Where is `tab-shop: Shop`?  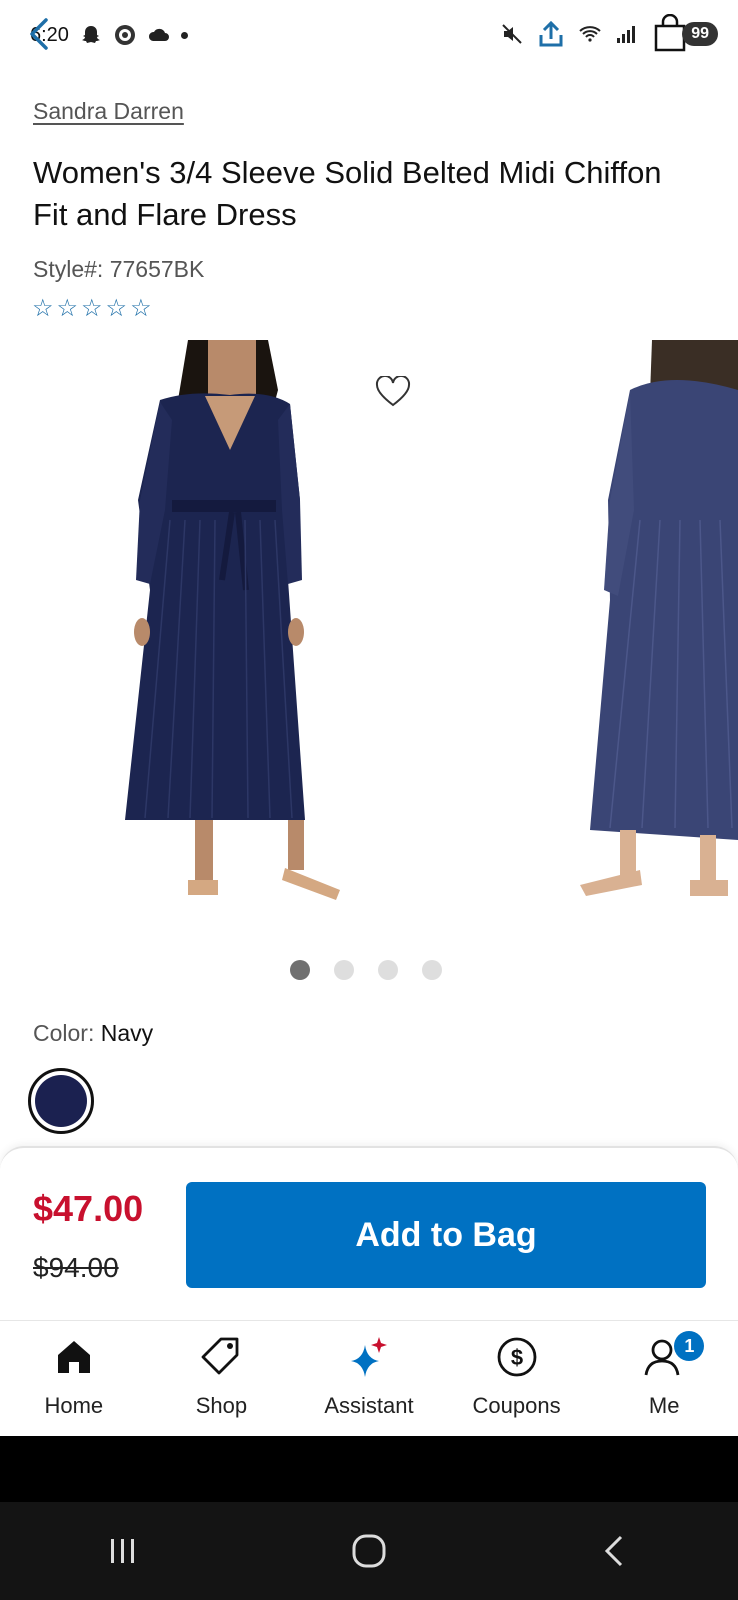 tab-shop: Shop is located at coordinates (222, 1378).